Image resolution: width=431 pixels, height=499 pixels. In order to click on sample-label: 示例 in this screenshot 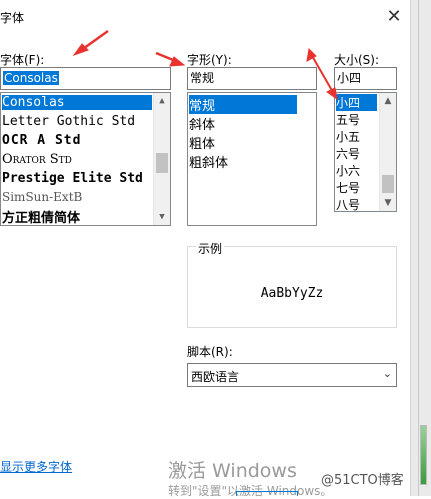, I will do `click(210, 248)`.